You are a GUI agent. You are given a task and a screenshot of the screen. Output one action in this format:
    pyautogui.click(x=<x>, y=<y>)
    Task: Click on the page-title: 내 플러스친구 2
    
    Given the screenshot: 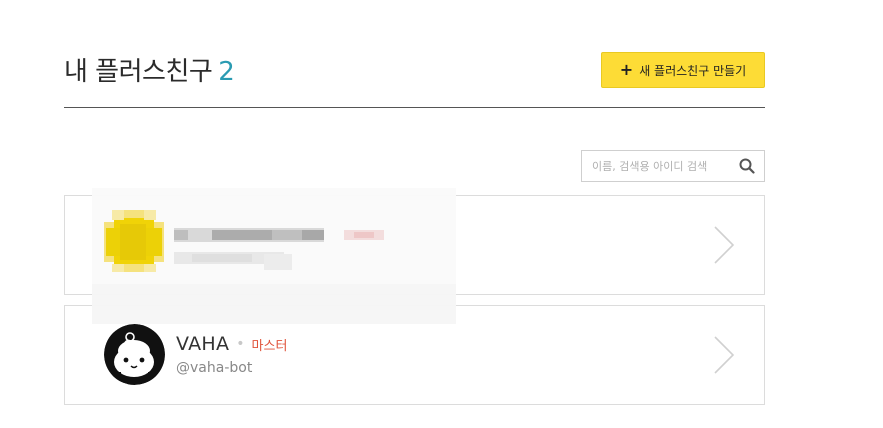 What is the action you would take?
    pyautogui.click(x=149, y=72)
    